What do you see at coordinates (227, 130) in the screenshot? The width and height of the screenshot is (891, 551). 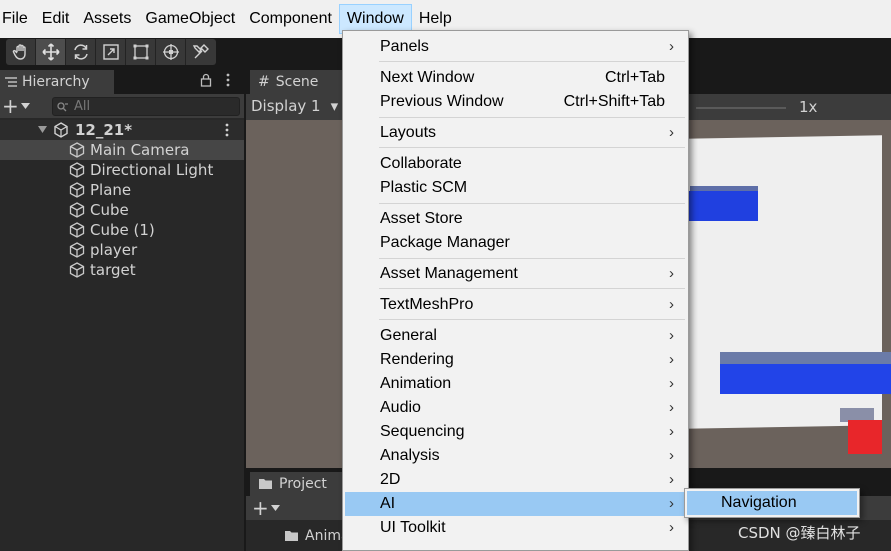 I see `scene-options-icon` at bounding box center [227, 130].